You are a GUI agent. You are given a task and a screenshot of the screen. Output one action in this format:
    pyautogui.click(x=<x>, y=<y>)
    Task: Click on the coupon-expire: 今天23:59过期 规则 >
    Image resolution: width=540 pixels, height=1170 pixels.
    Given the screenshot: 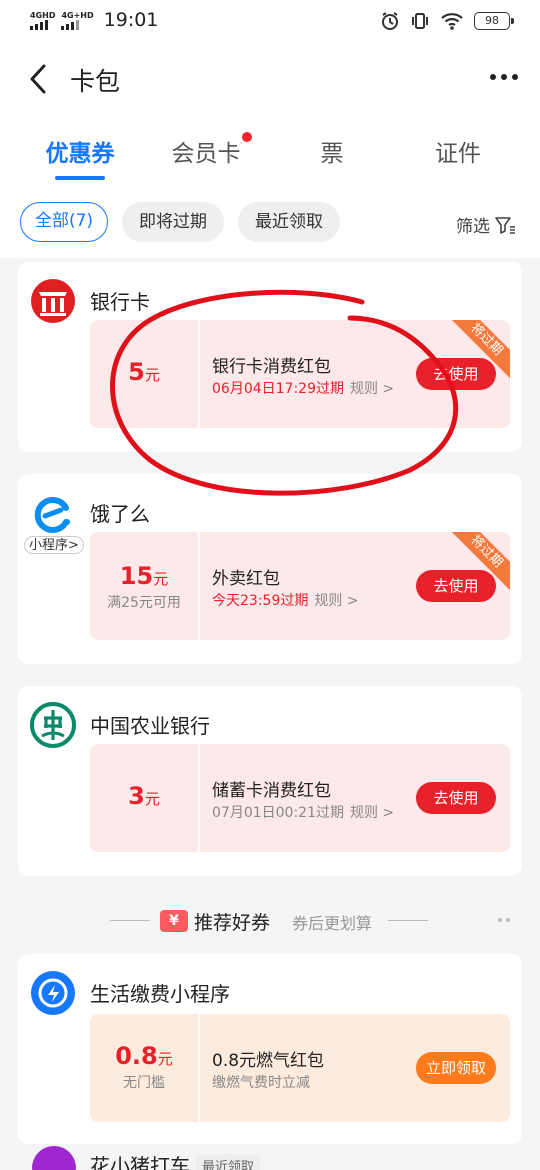 What is the action you would take?
    pyautogui.click(x=285, y=601)
    